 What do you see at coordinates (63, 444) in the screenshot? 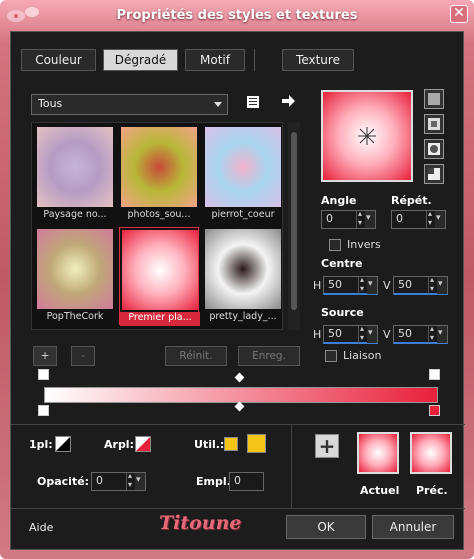
I see `foreground-stop-icon` at bounding box center [63, 444].